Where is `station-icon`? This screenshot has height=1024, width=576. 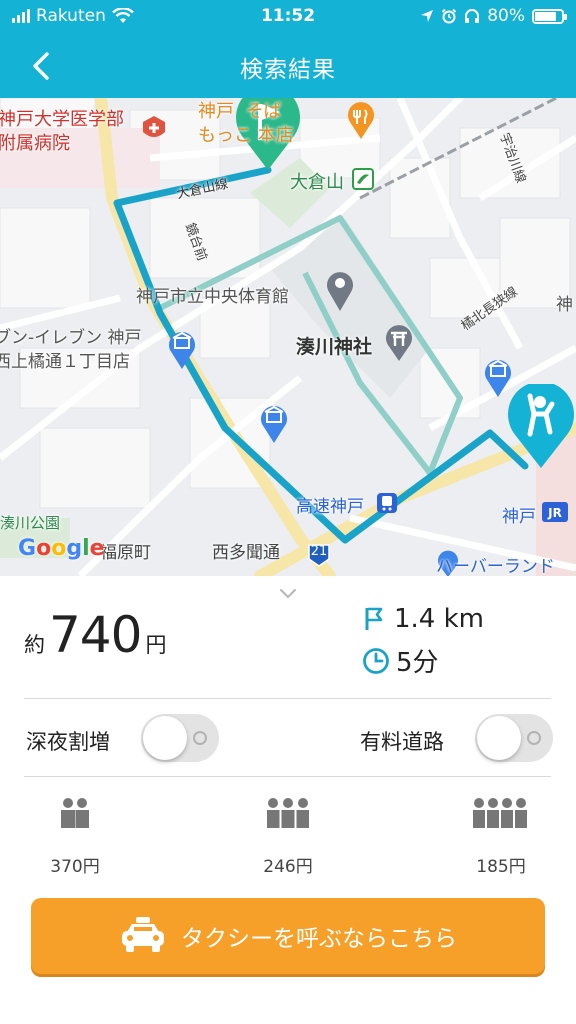
station-icon is located at coordinates (363, 179).